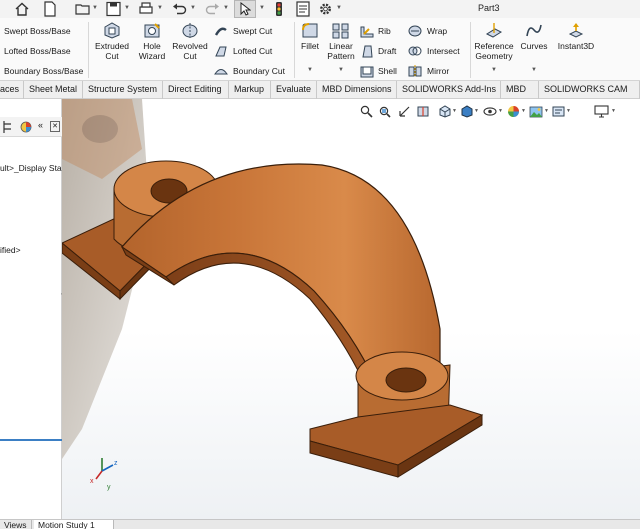 This screenshot has height=529, width=640. I want to click on save-icon, so click(113, 9).